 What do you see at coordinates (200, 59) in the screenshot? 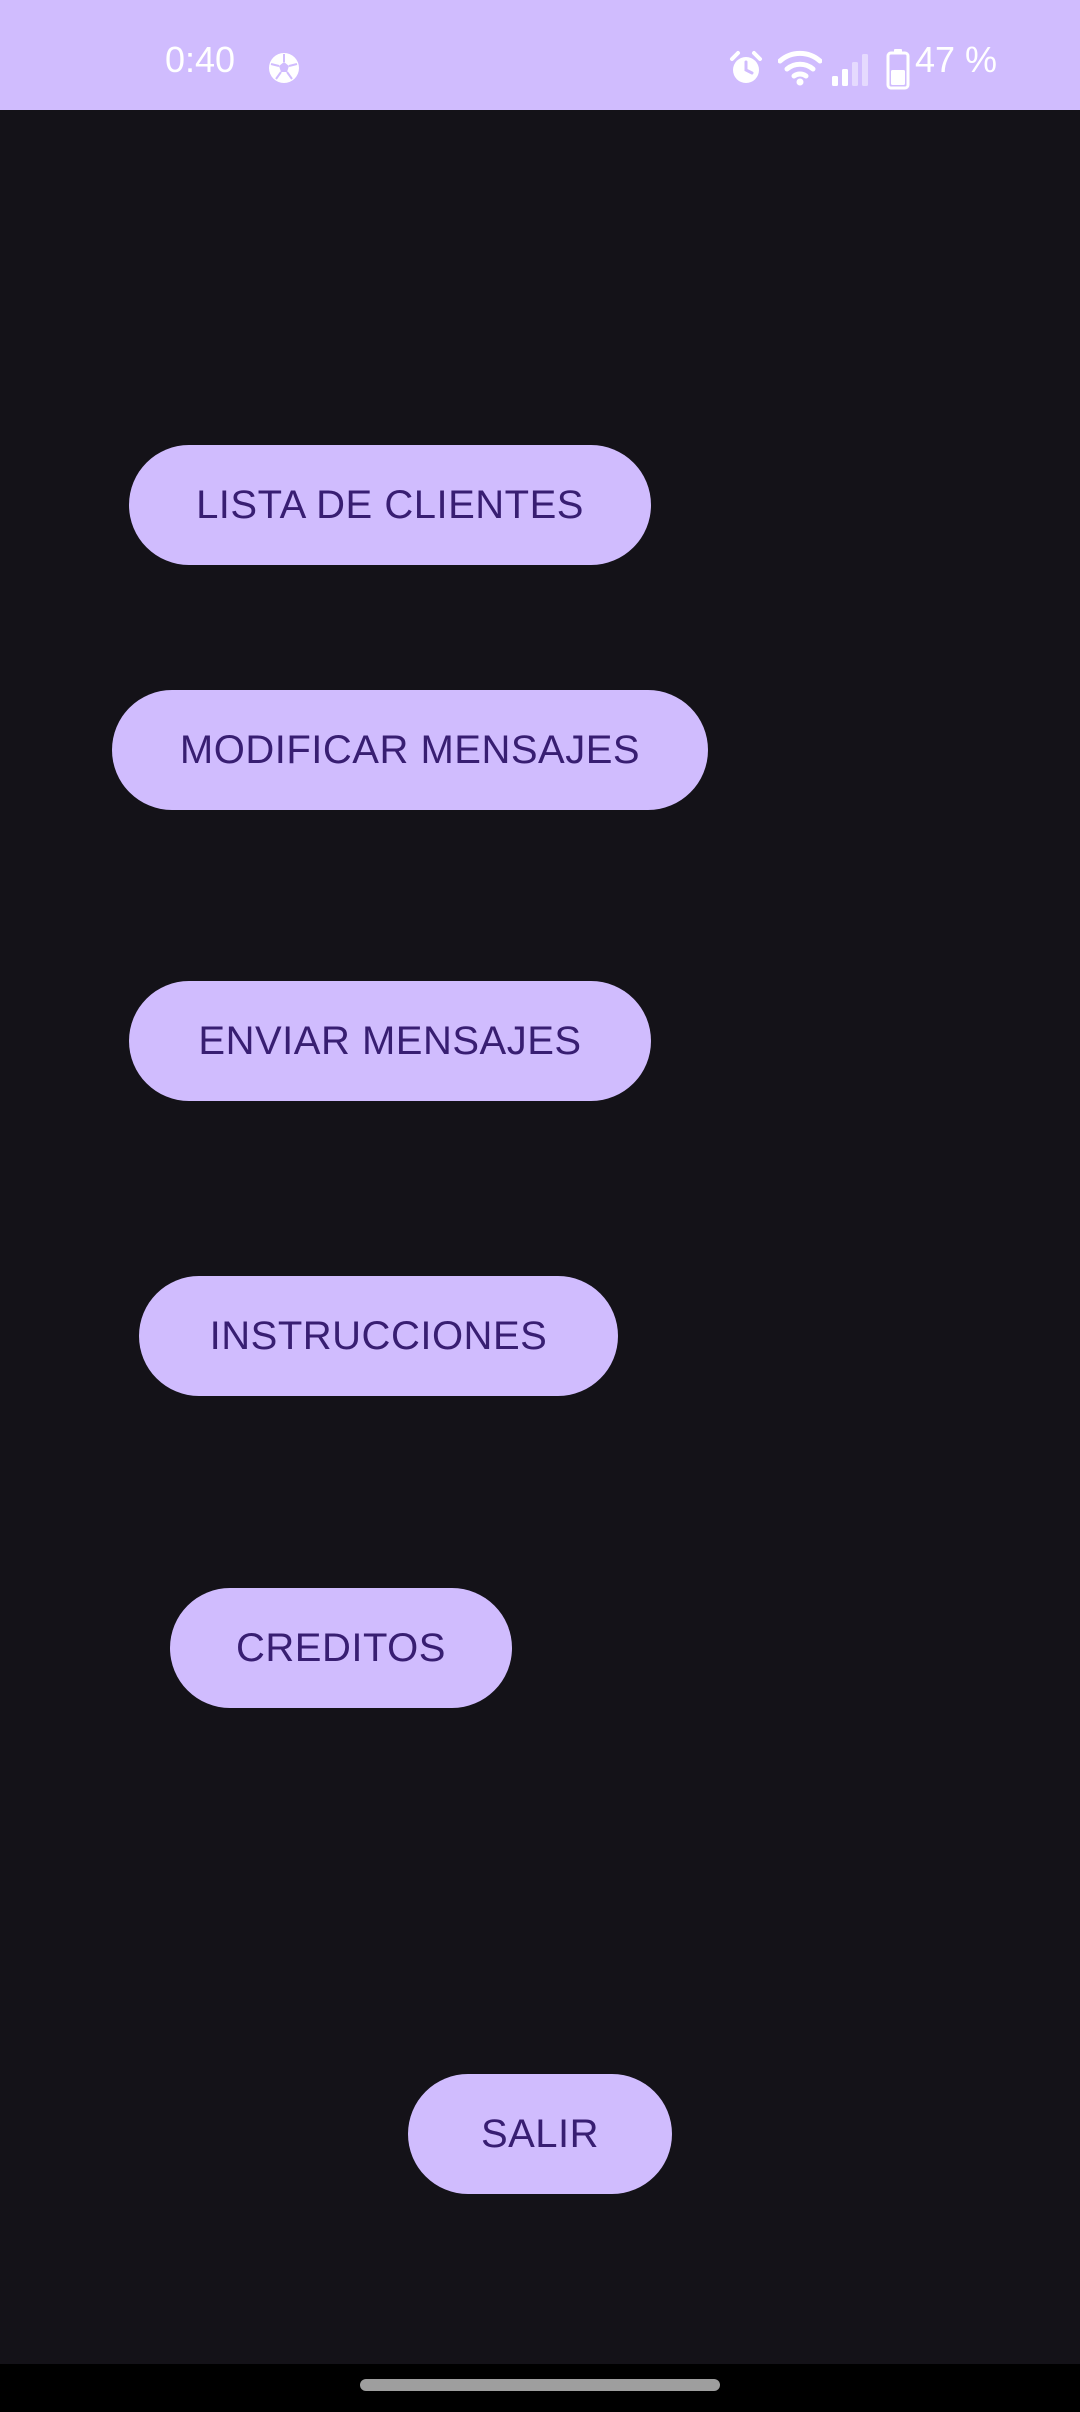
I see `status-time: 0:40` at bounding box center [200, 59].